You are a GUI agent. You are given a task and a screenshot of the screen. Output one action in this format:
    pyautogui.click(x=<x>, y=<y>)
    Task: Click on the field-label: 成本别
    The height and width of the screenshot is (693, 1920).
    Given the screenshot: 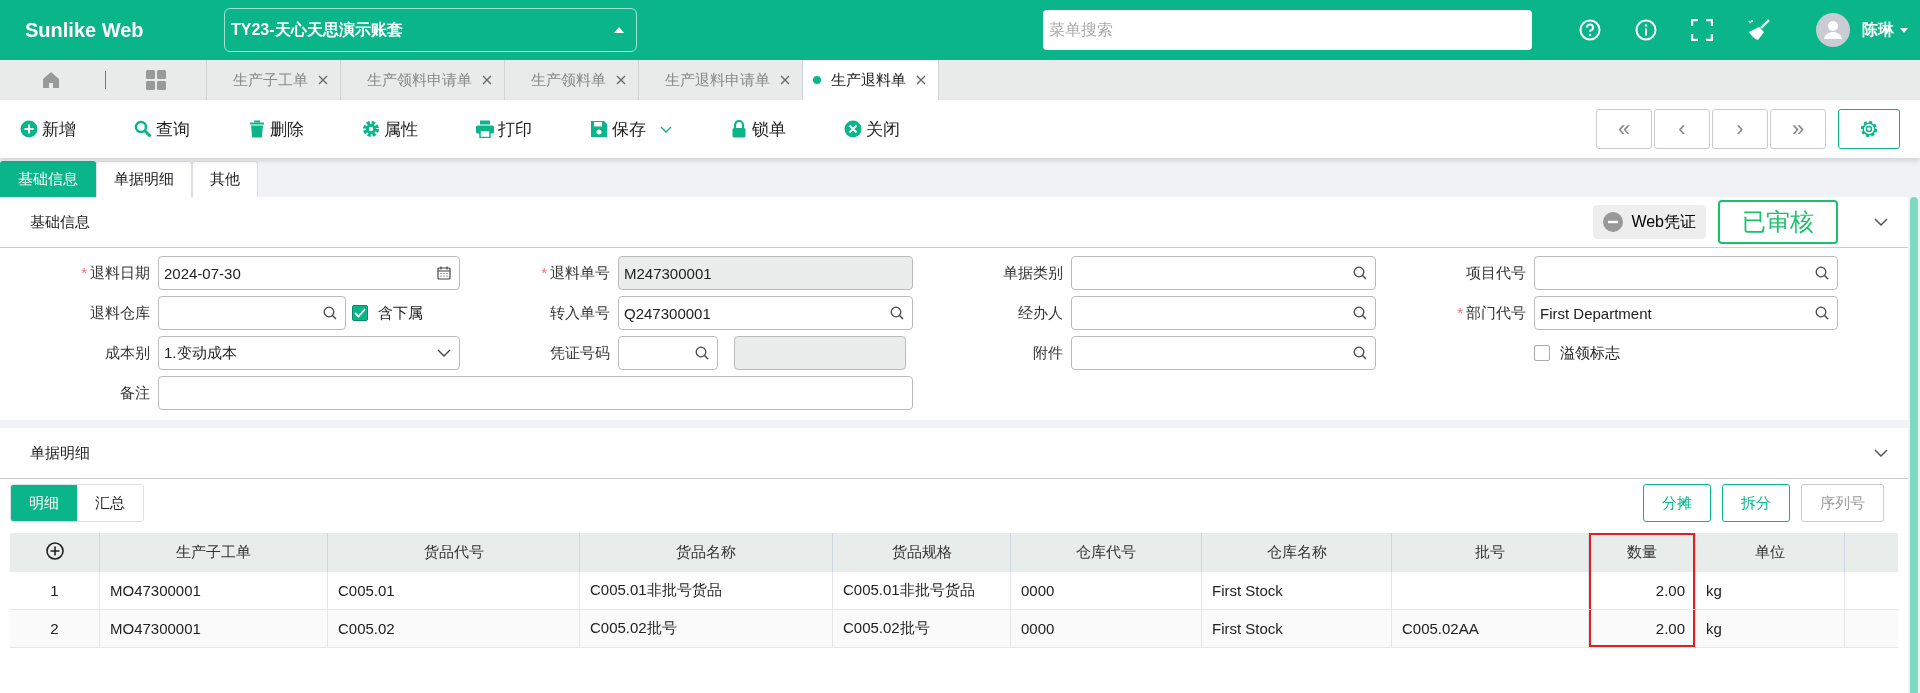 What is the action you would take?
    pyautogui.click(x=127, y=353)
    